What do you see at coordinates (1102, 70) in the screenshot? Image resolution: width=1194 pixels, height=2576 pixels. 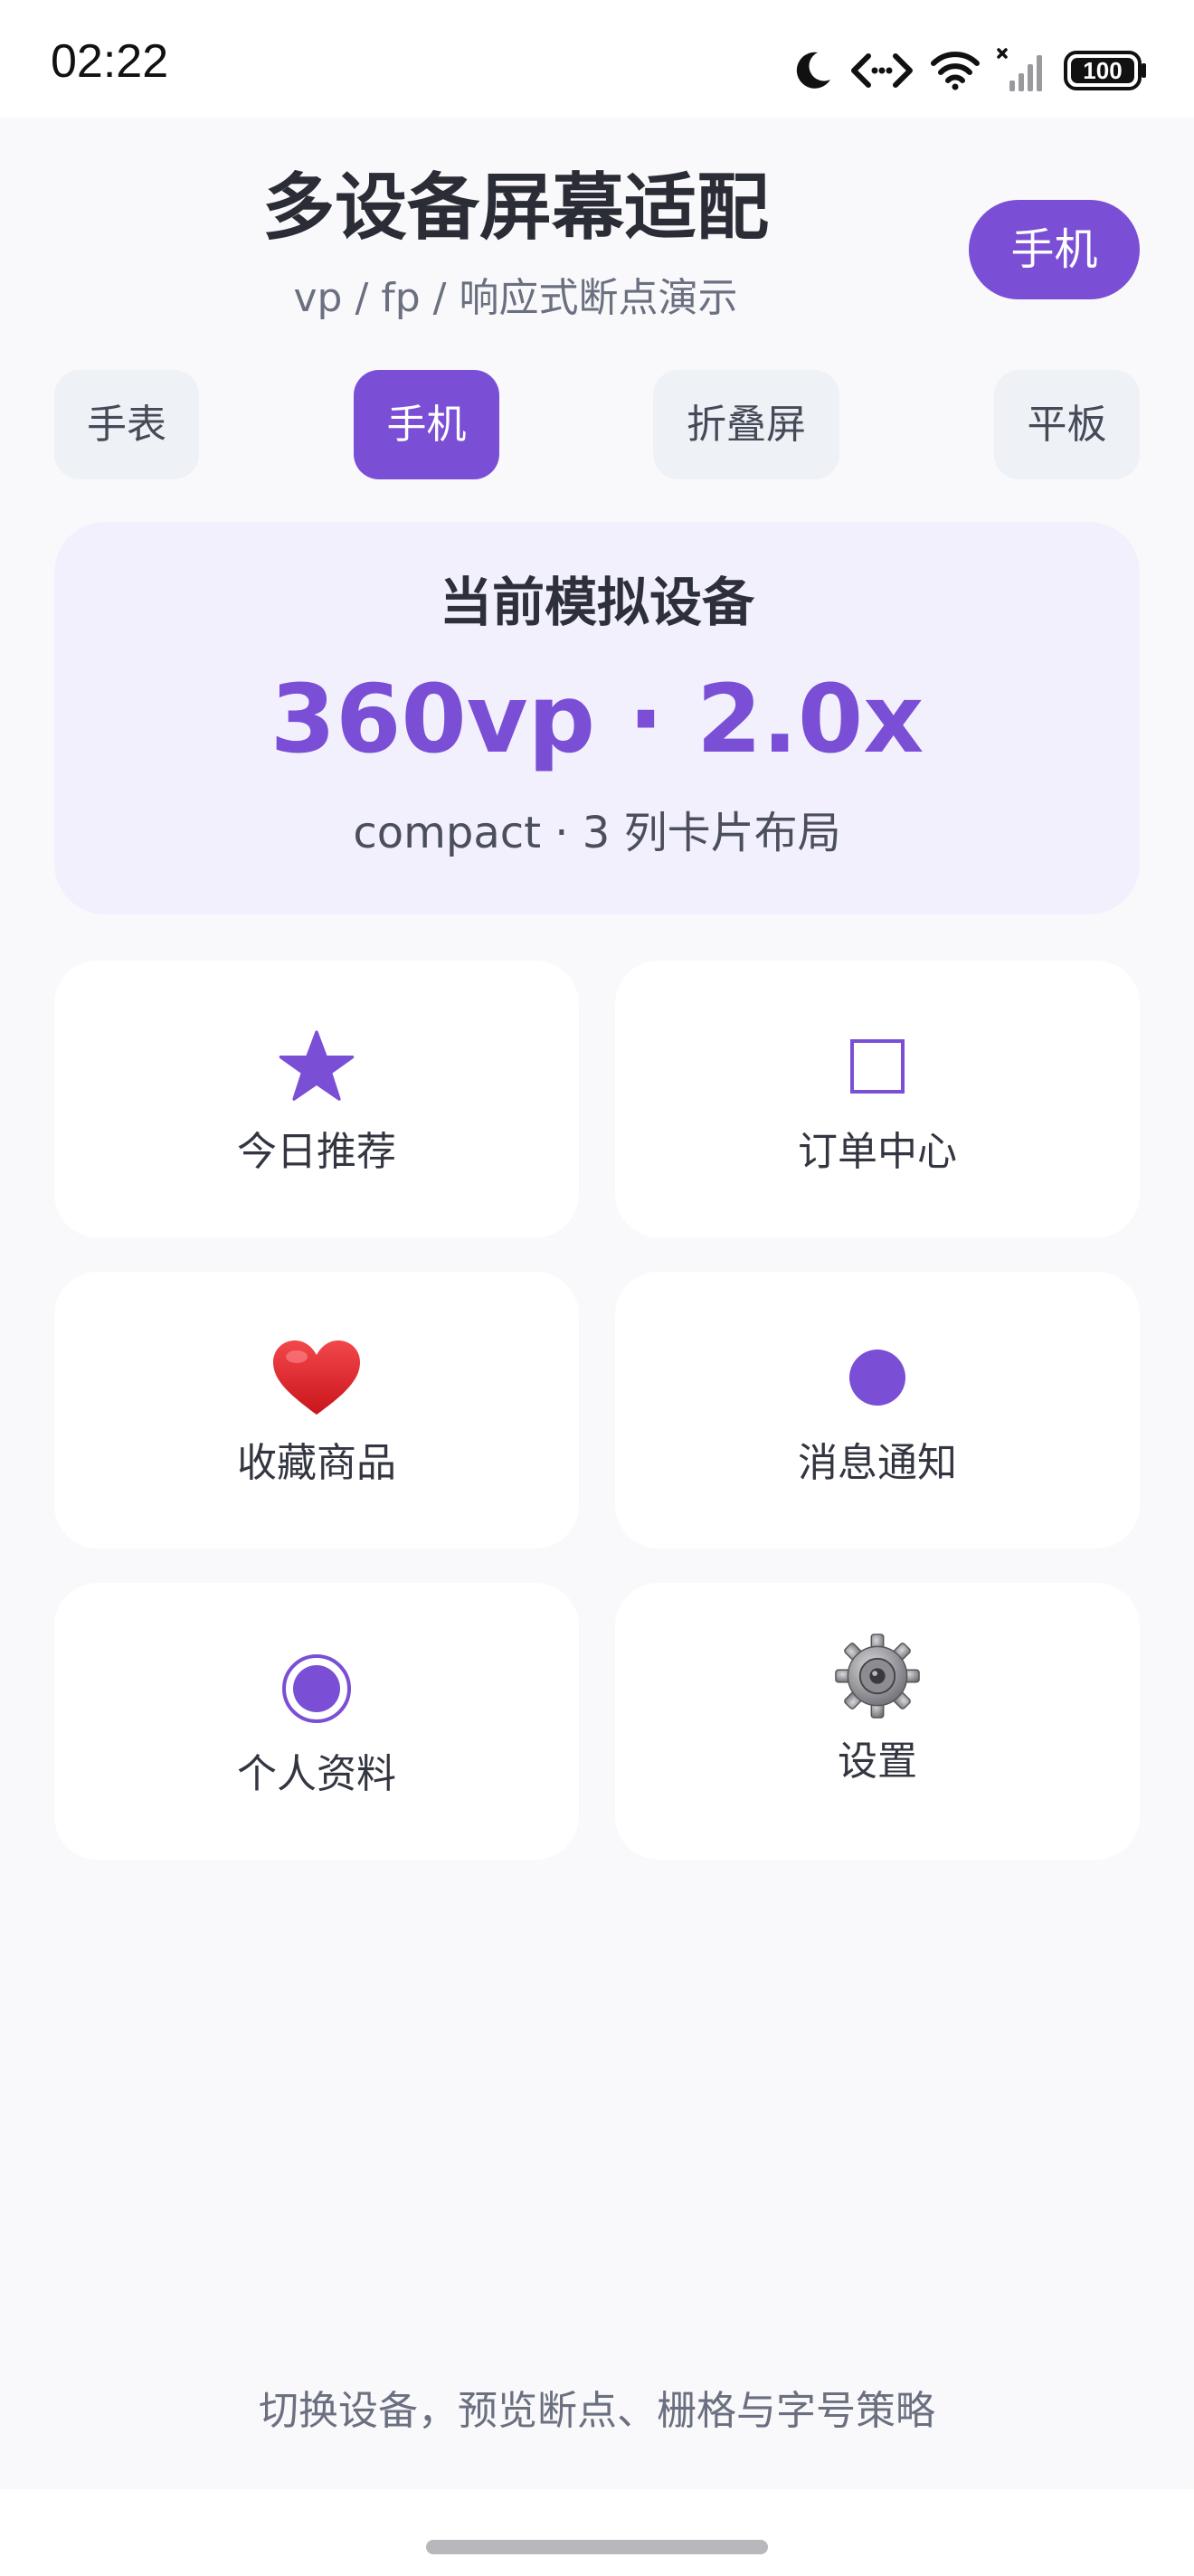 I see `battery-level: 100` at bounding box center [1102, 70].